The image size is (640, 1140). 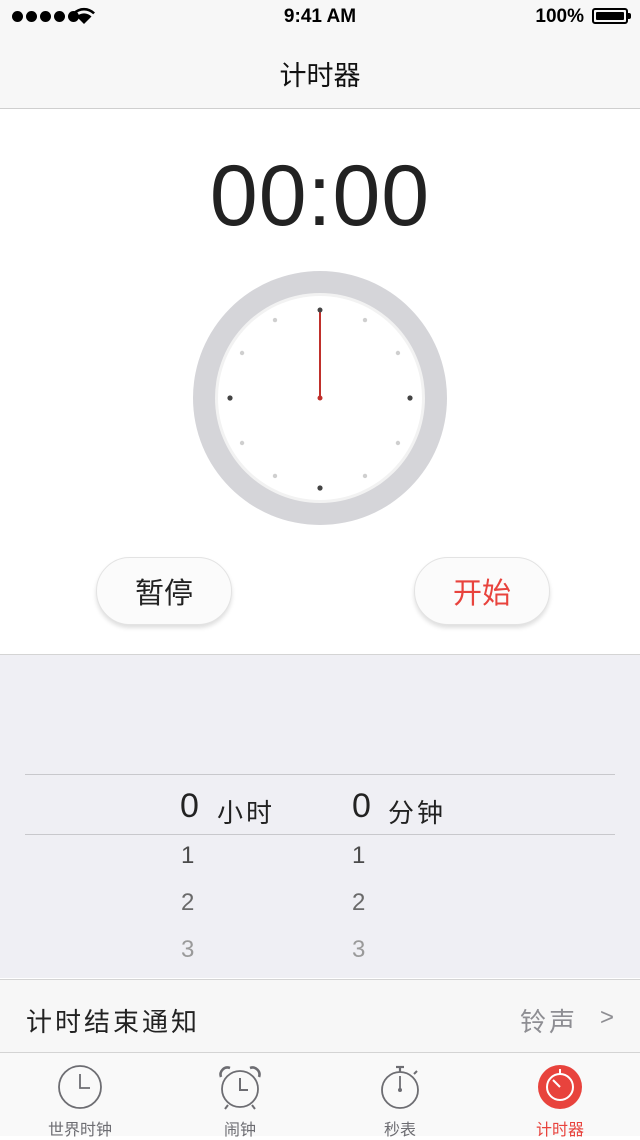 What do you see at coordinates (361, 806) in the screenshot?
I see `minutes-selected-value: 0` at bounding box center [361, 806].